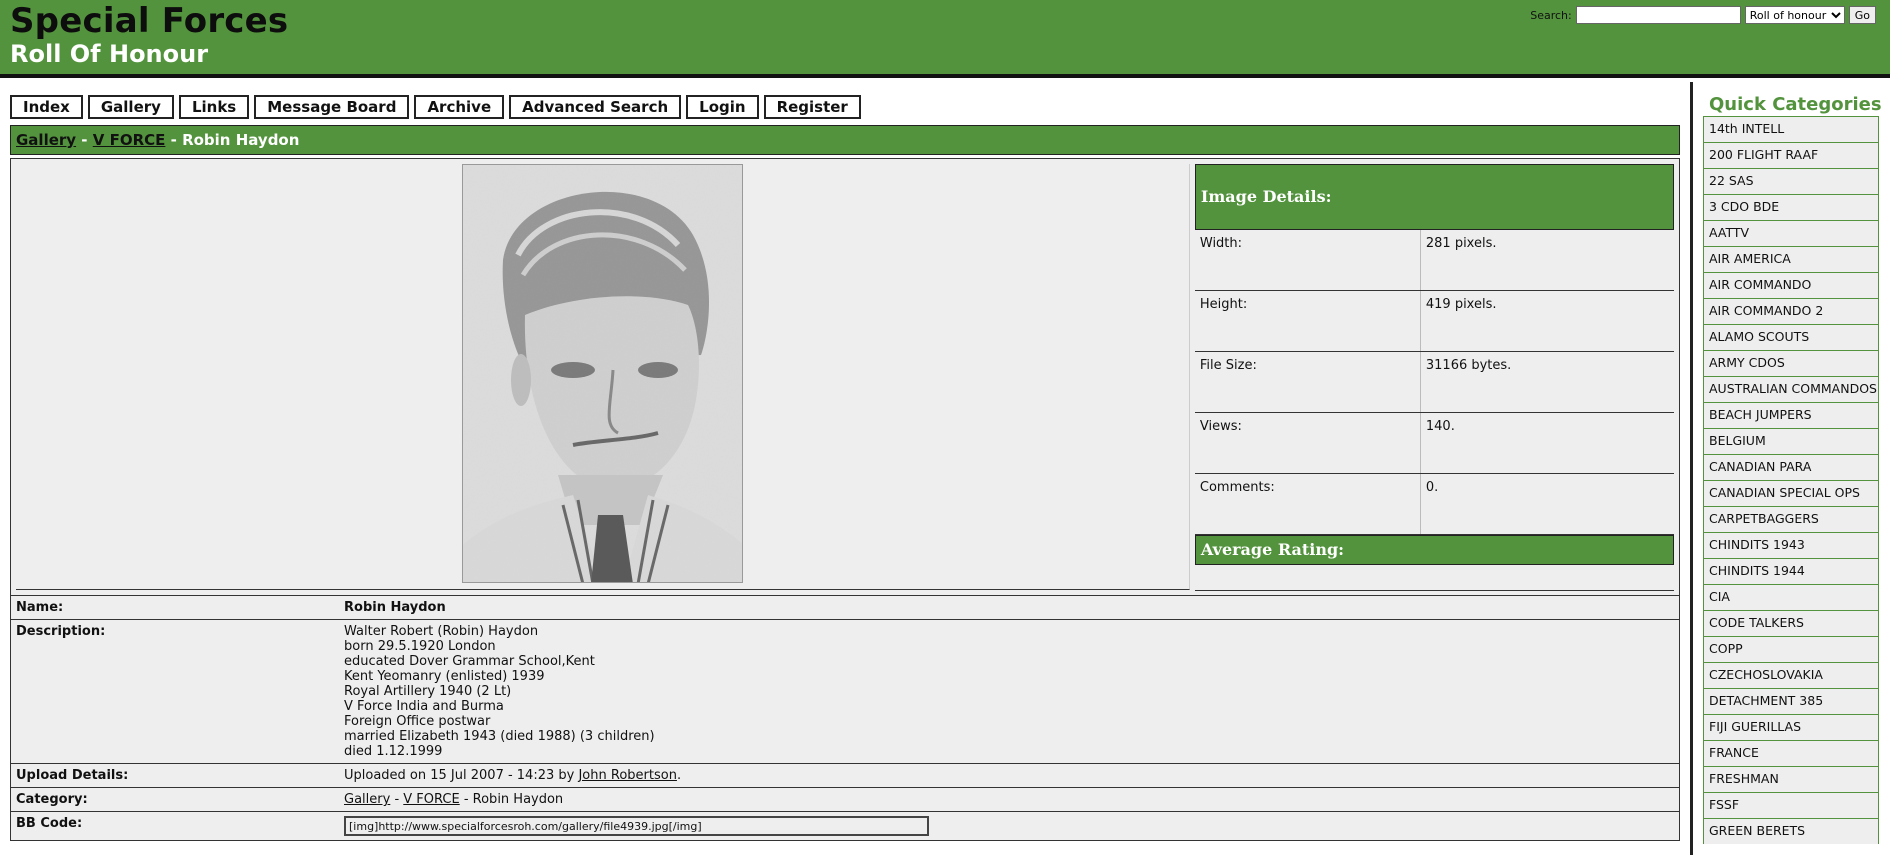  Describe the element at coordinates (1862, 15) in the screenshot. I see `search-go-button: Go` at that location.